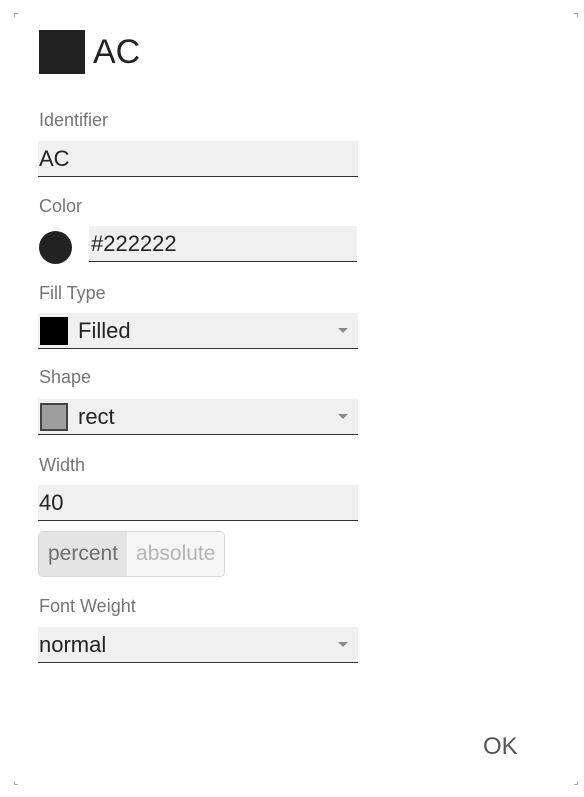  What do you see at coordinates (198, 417) in the screenshot?
I see `shape-select: rect` at bounding box center [198, 417].